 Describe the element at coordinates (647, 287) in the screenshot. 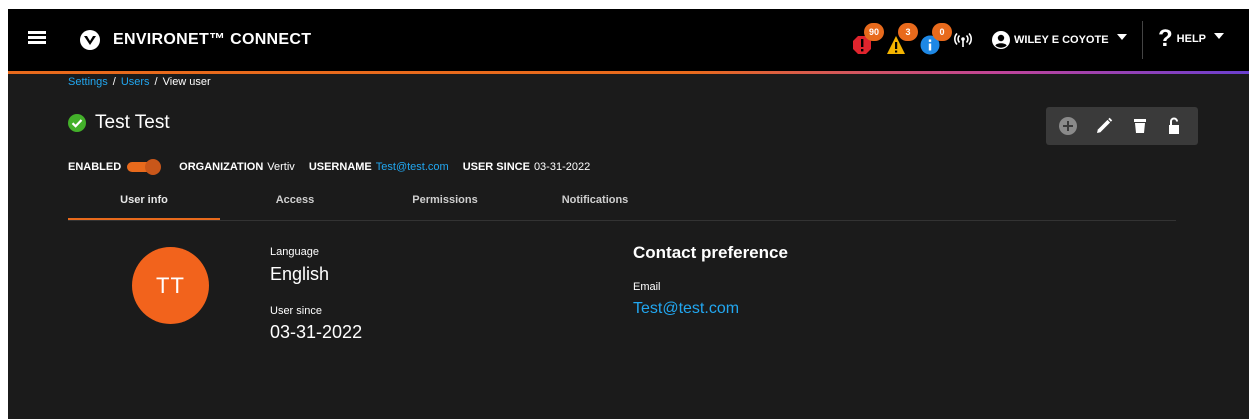

I see `email-label: Email` at that location.